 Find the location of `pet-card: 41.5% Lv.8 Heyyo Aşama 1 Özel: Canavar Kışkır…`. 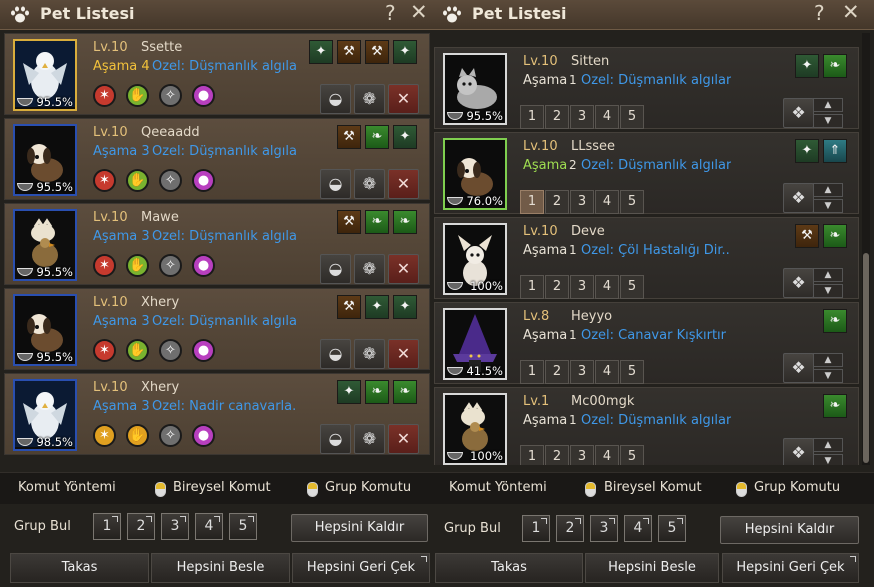

pet-card: 41.5% Lv.8 Heyyo Aşama 1 Özel: Canavar Kışkır… is located at coordinates (646, 343).